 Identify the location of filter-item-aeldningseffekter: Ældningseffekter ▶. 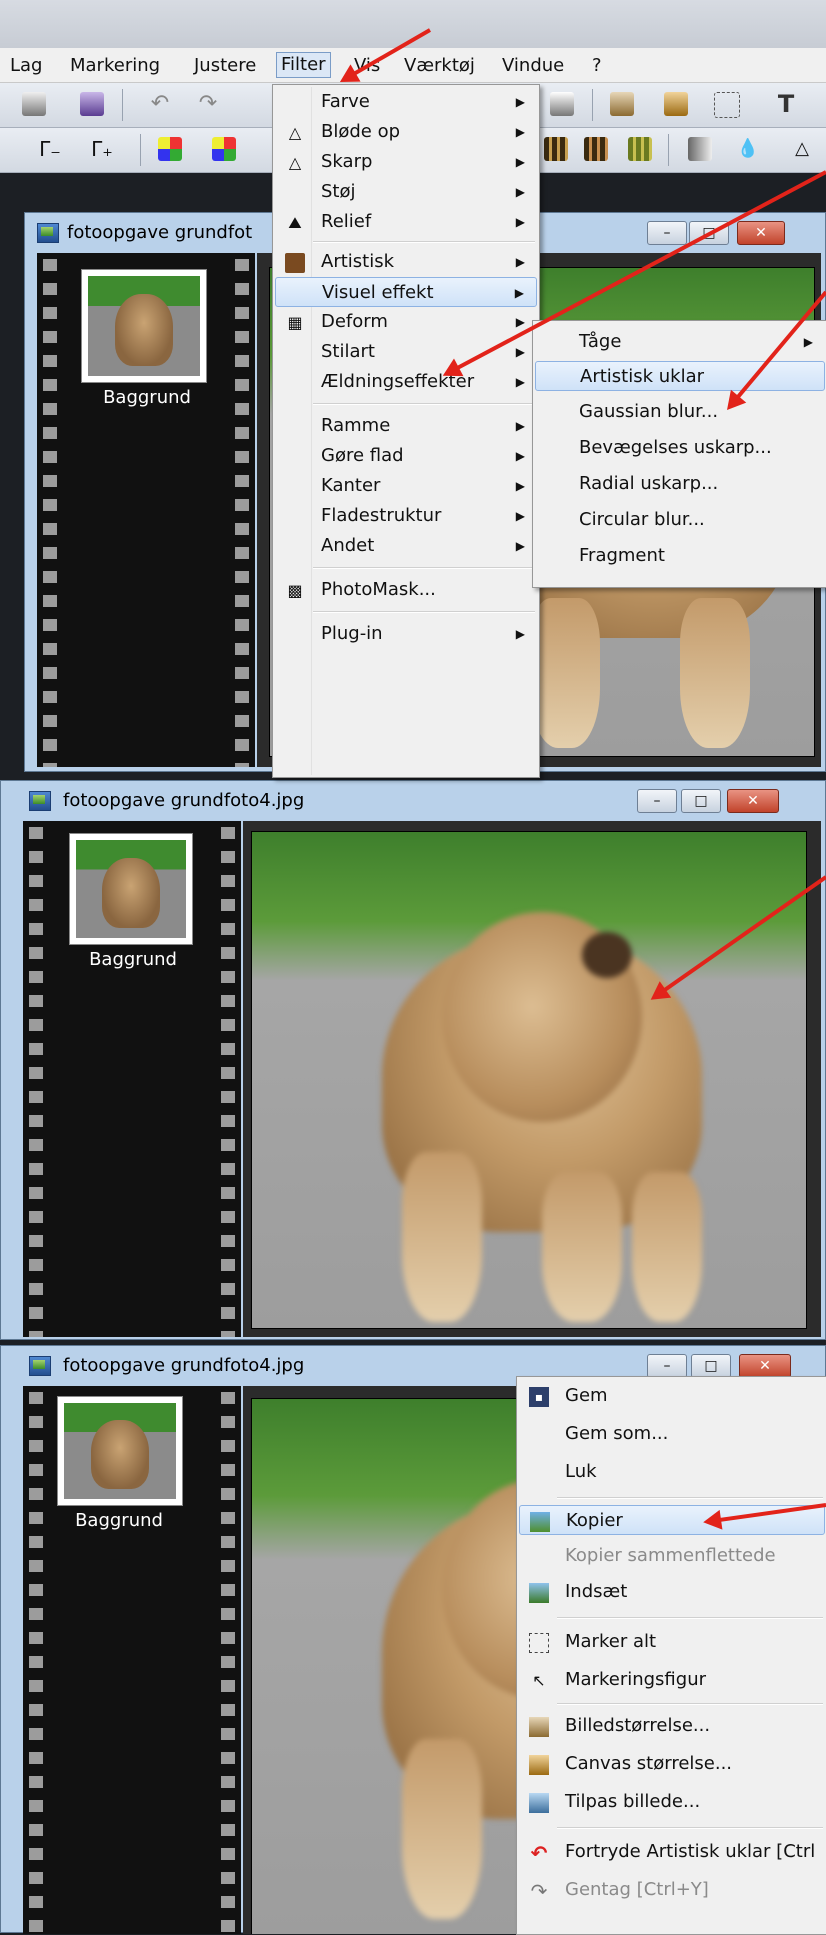
(406, 382).